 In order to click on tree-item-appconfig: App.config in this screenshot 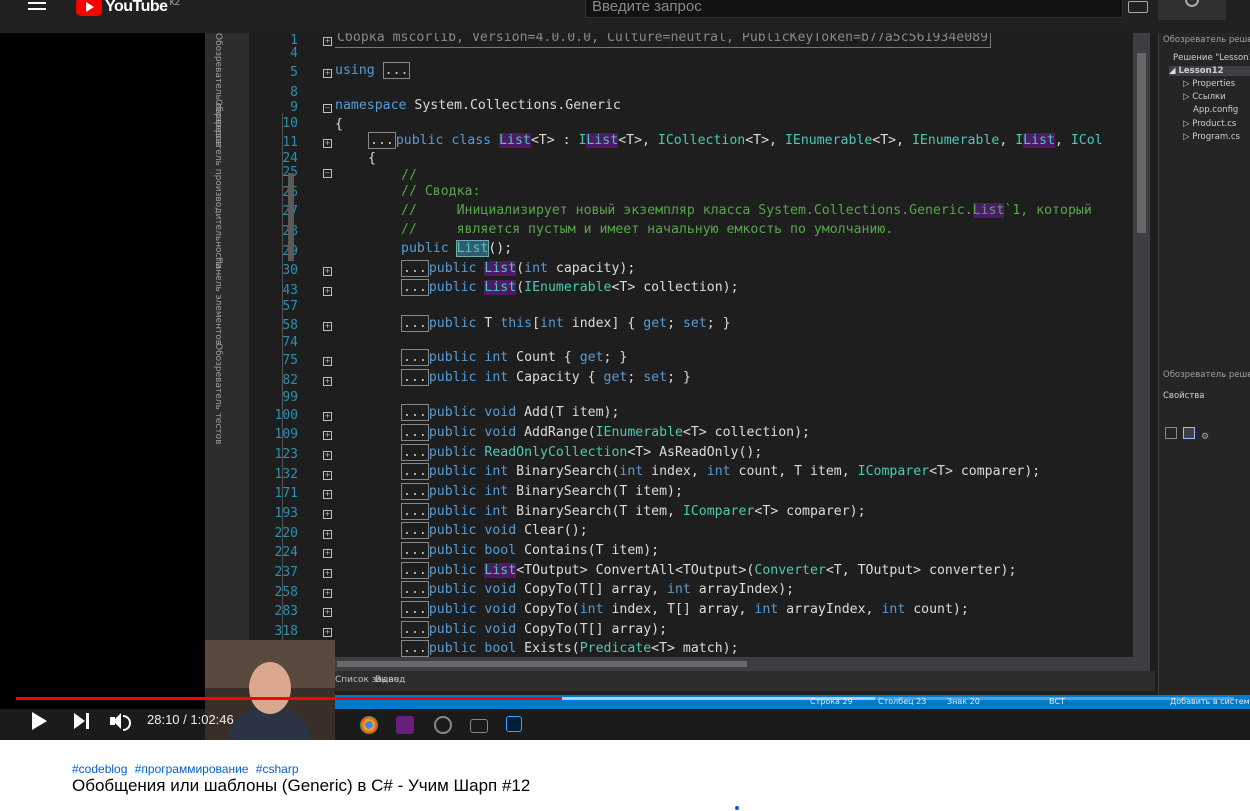, I will do `click(1215, 110)`.